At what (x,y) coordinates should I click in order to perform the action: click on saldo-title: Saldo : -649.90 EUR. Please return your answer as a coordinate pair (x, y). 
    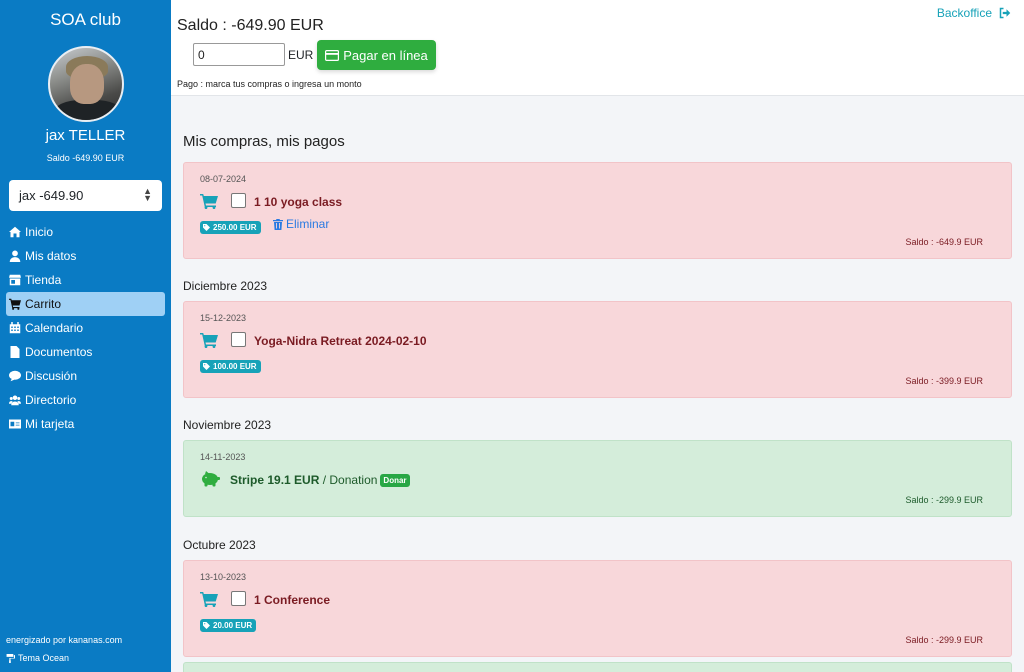
    Looking at the image, I should click on (250, 25).